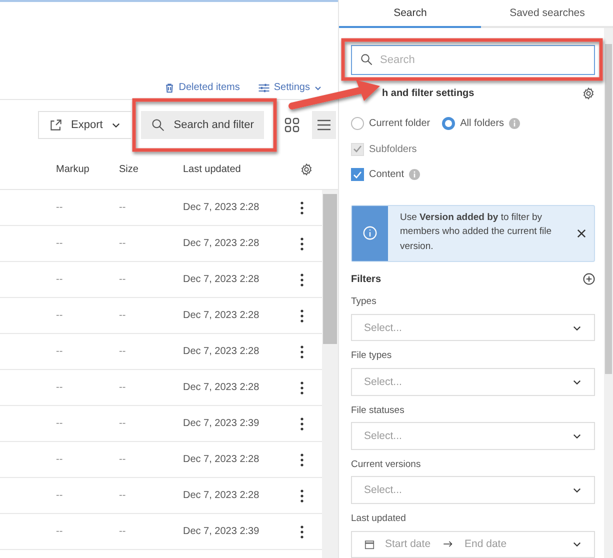  I want to click on field-label: Types, so click(364, 303).